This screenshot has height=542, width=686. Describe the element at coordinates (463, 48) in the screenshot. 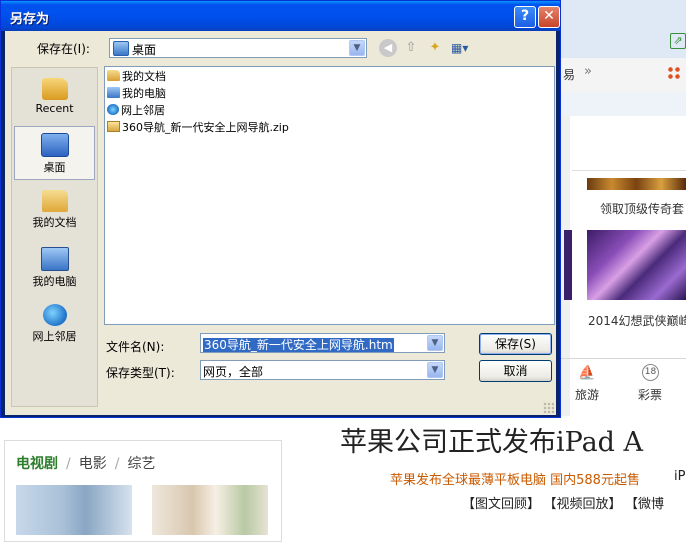

I see `views-menu-icon: ▦▾` at that location.